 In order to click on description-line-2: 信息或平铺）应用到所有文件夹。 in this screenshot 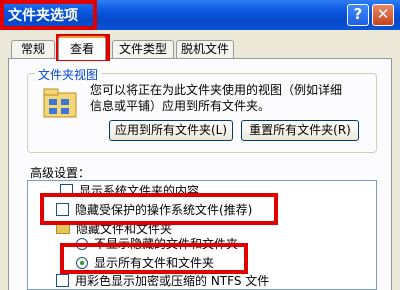, I will do `click(180, 106)`.